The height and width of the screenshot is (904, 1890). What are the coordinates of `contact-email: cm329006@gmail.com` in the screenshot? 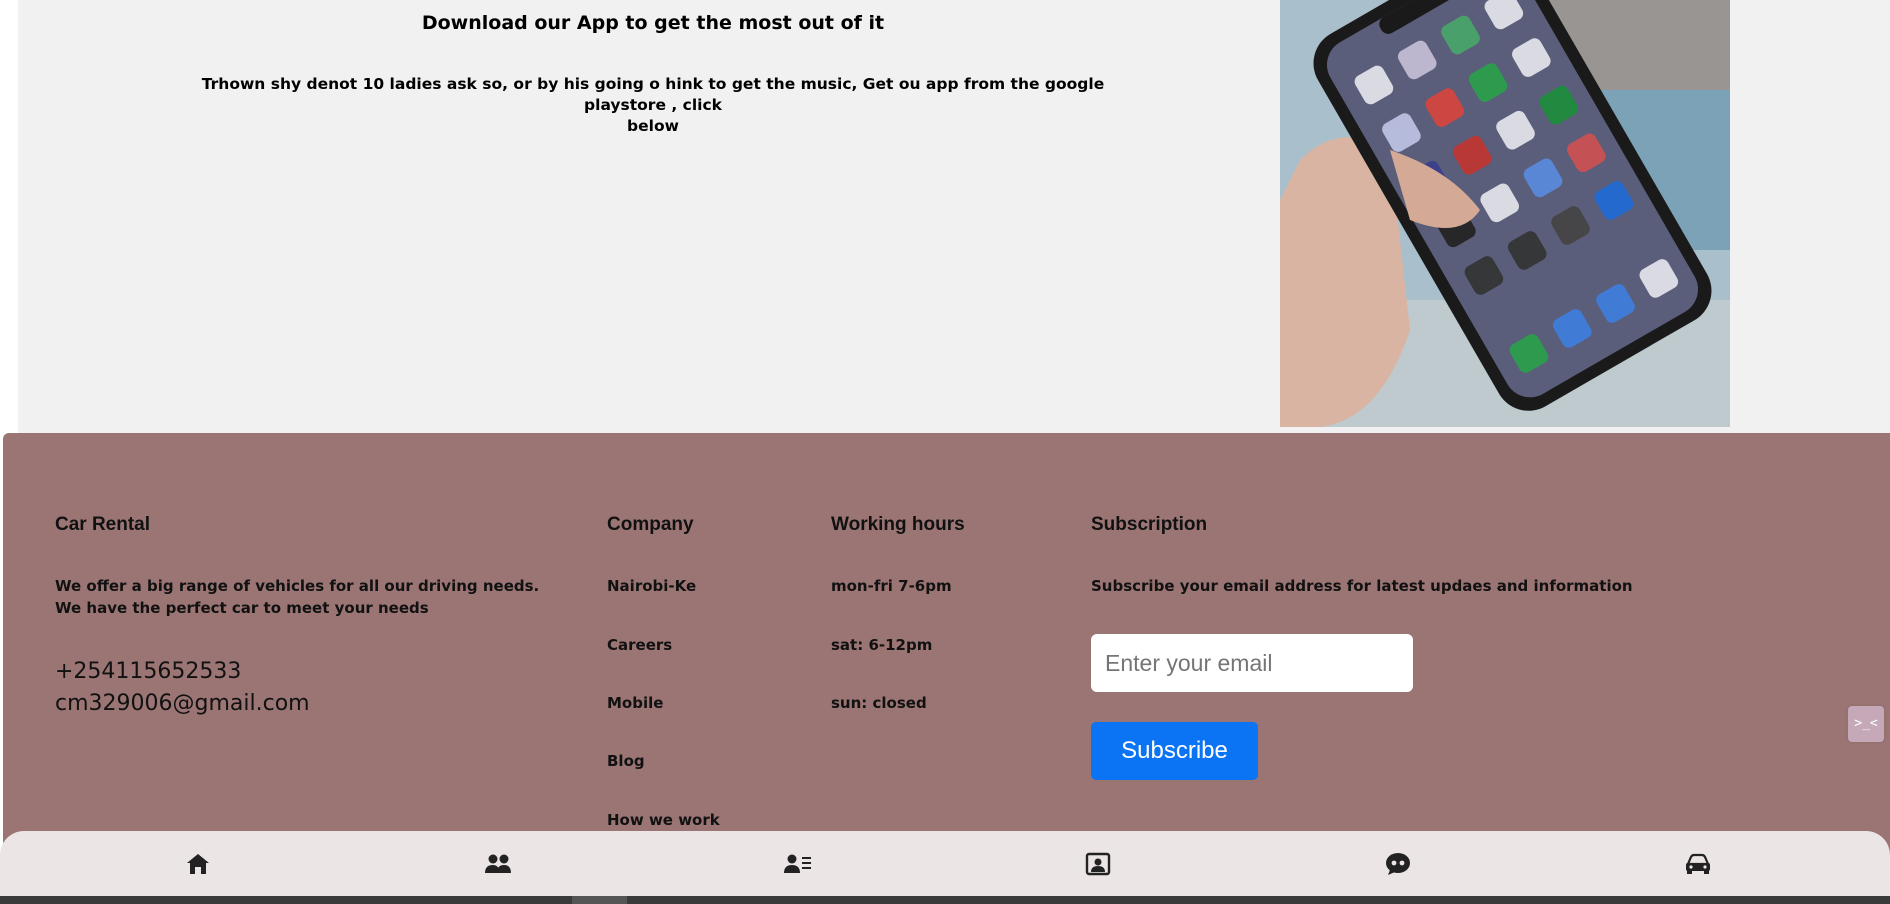 It's located at (182, 704).